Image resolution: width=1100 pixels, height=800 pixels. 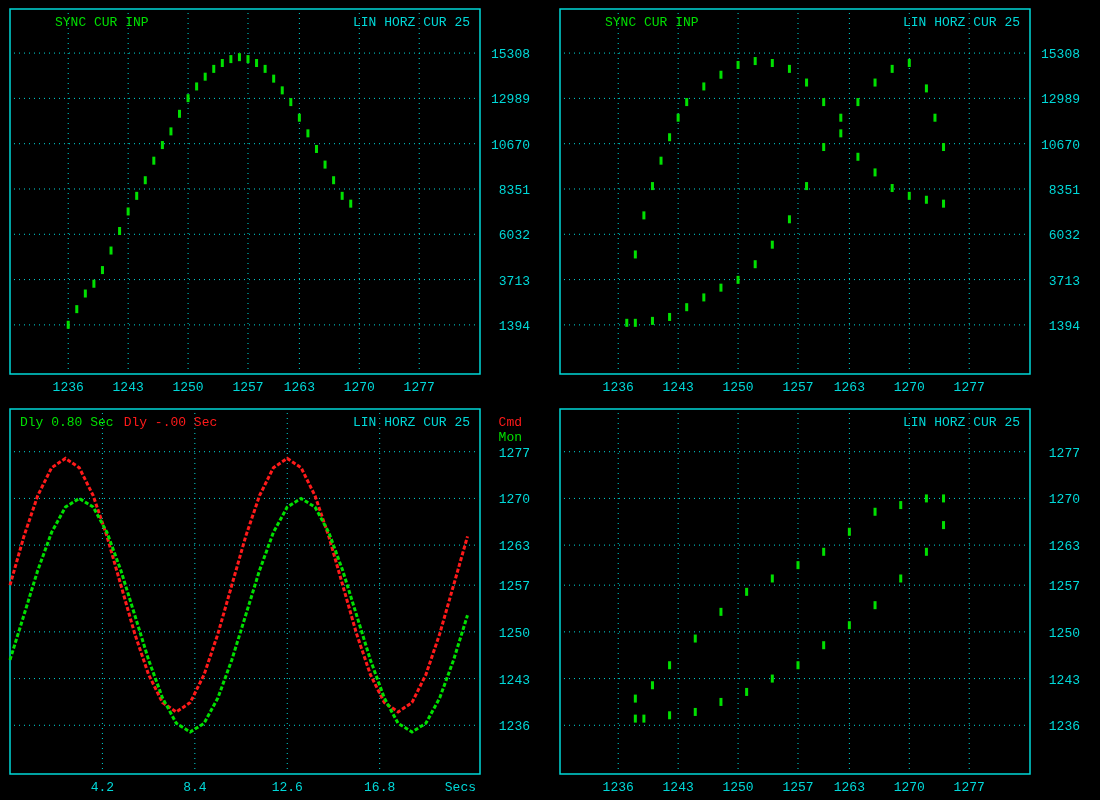 What do you see at coordinates (1060, 100) in the screenshot?
I see `axis-label: 12989` at bounding box center [1060, 100].